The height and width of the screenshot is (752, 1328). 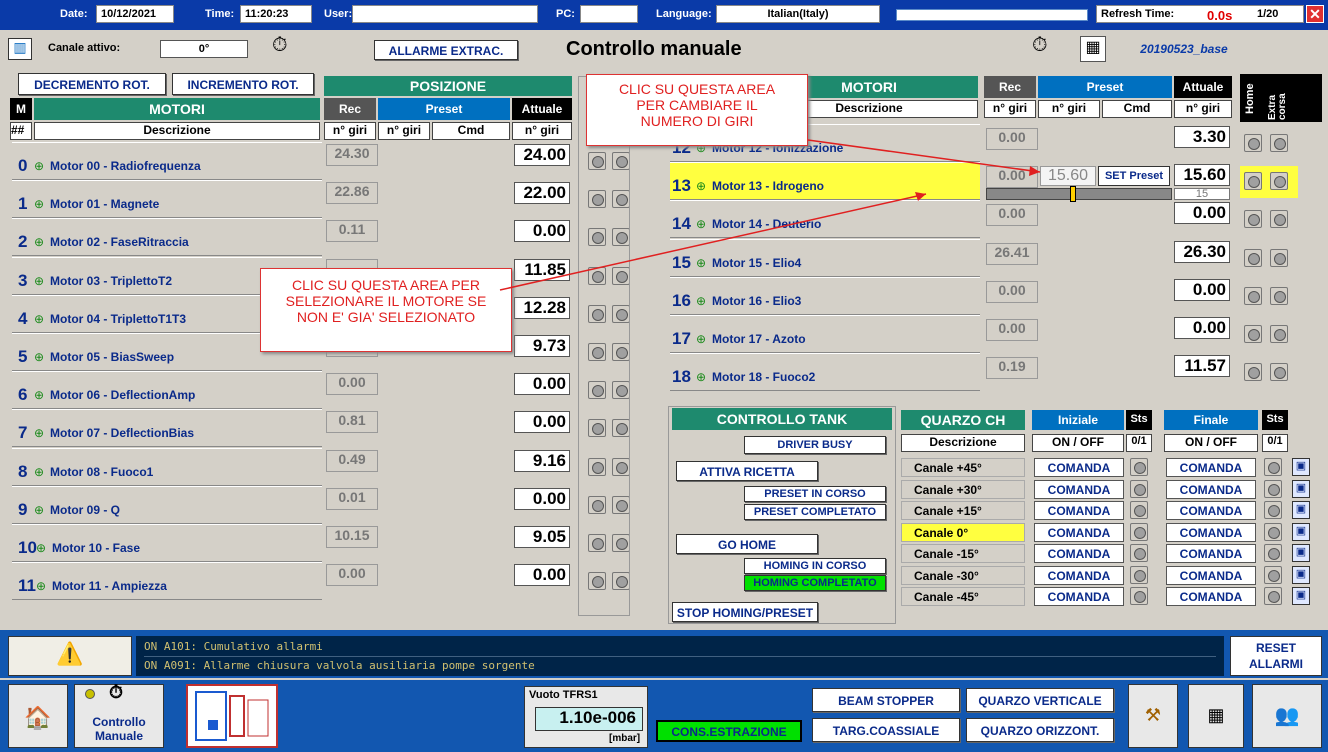 I want to click on motor-name: Motor 17 - Azoto, so click(x=759, y=339).